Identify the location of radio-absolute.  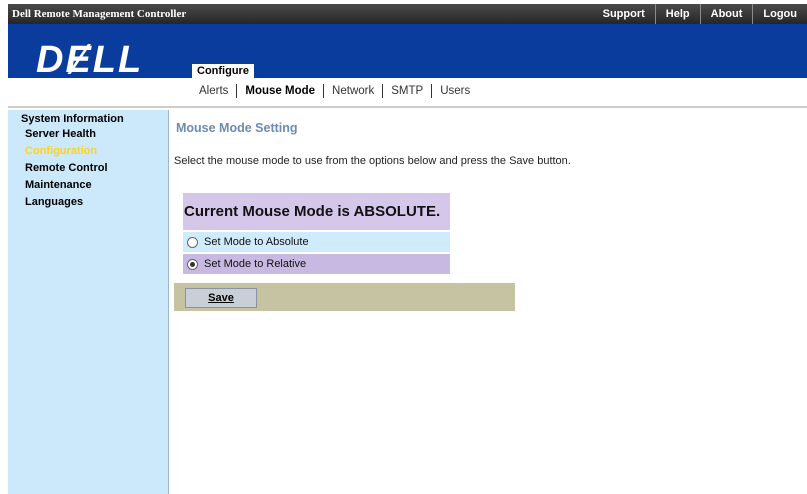
(192, 242).